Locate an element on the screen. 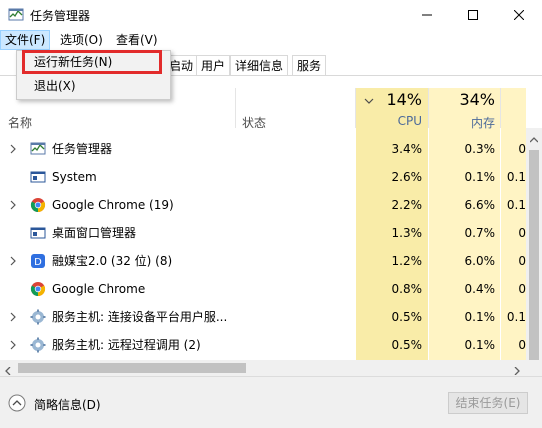 The width and height of the screenshot is (542, 428). process-name: Google Chrome is located at coordinates (99, 289).